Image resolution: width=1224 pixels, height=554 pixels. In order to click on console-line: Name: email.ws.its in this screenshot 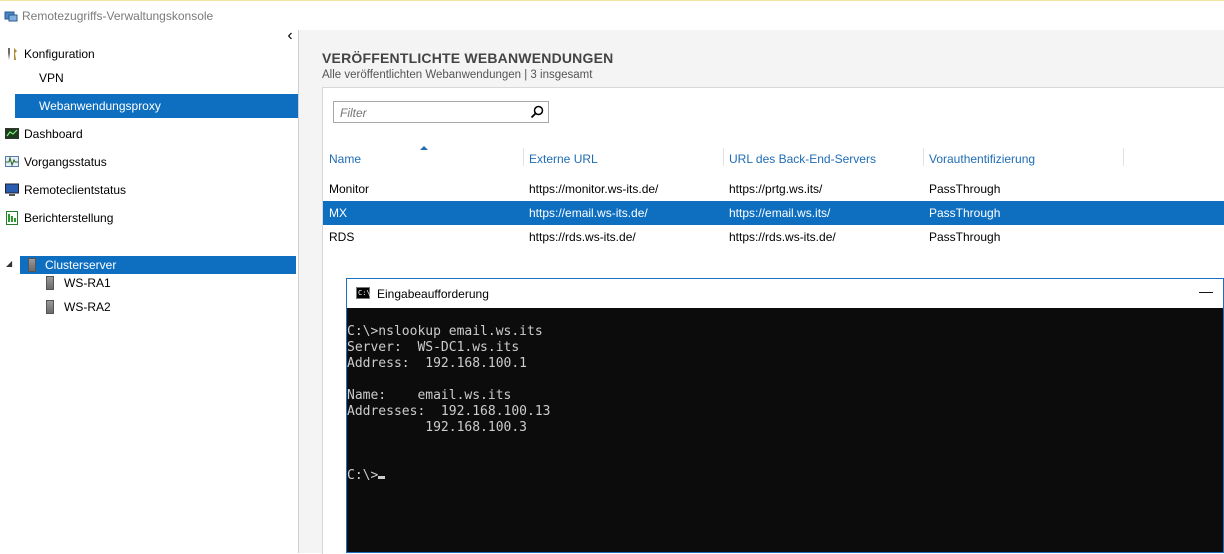, I will do `click(429, 395)`.